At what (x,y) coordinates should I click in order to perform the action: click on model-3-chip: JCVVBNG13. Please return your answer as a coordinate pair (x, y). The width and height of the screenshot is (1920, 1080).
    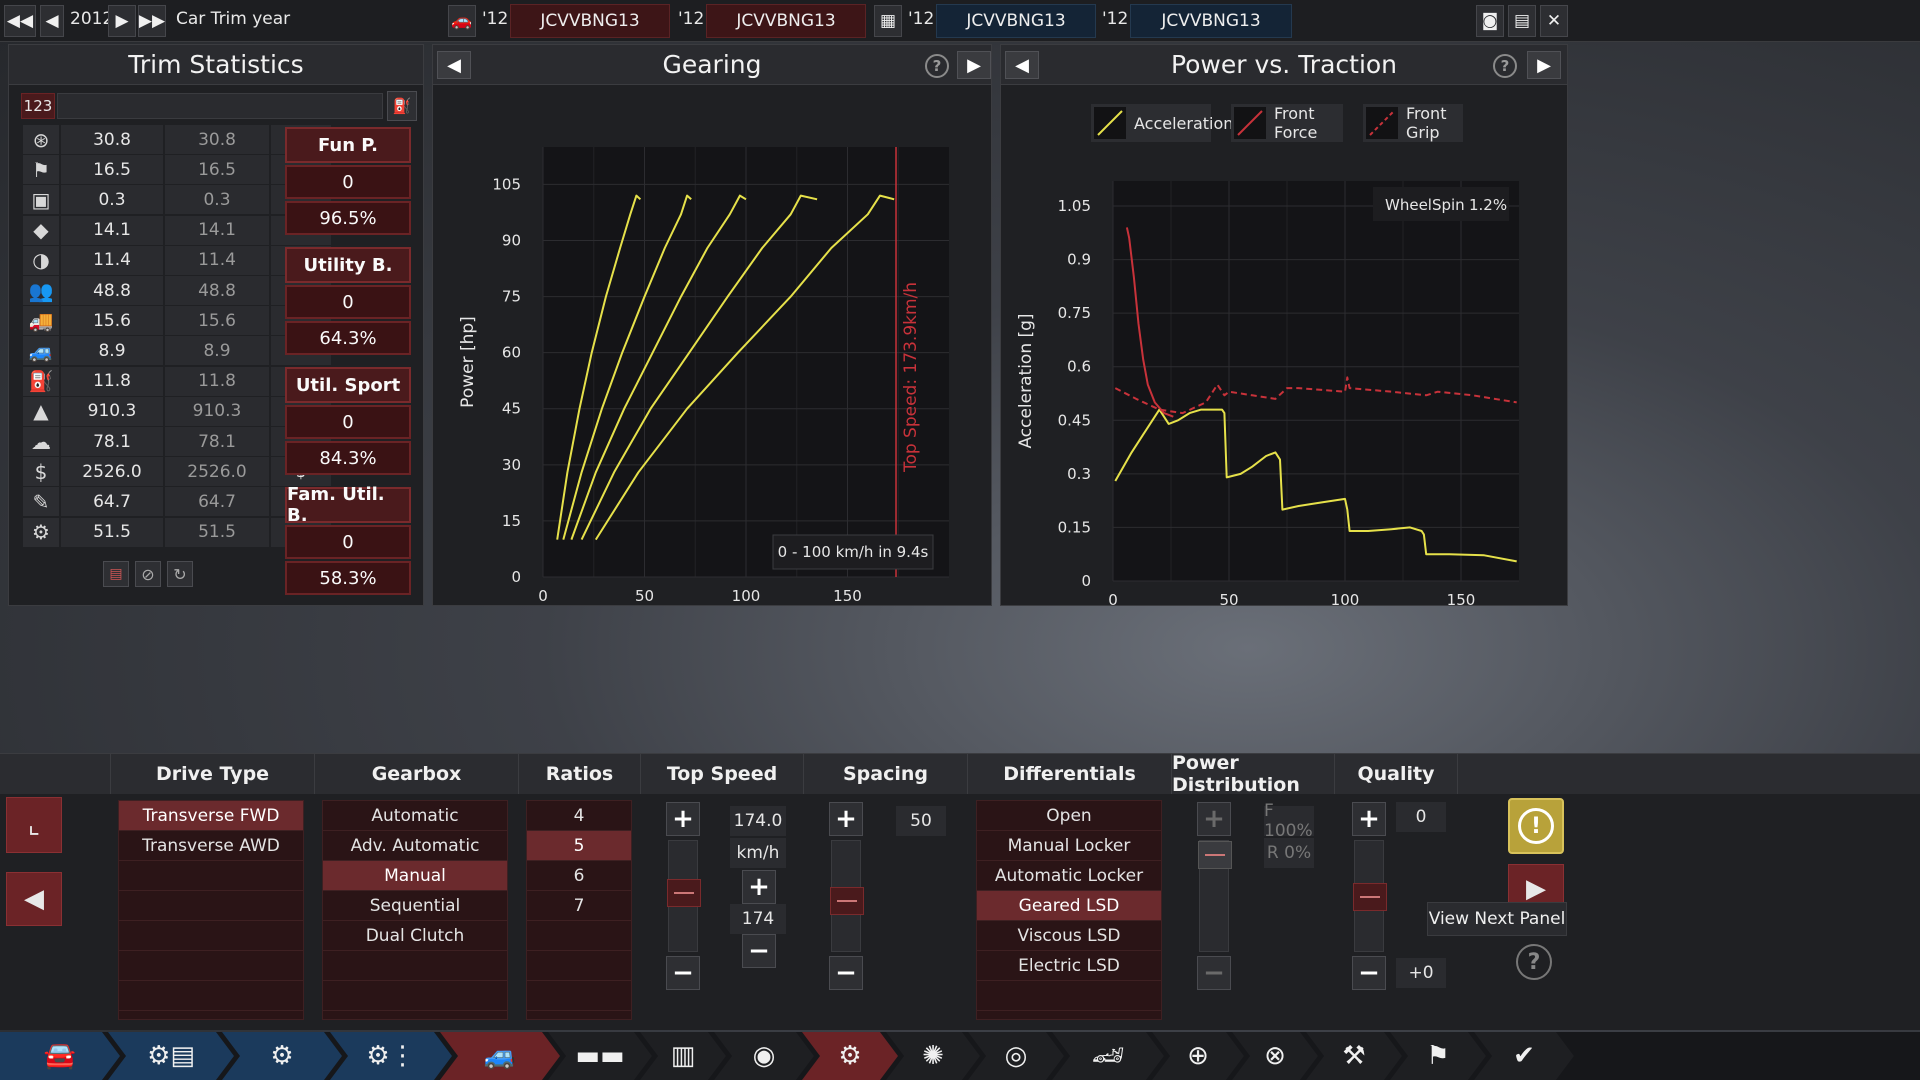
    Looking at the image, I should click on (1016, 21).